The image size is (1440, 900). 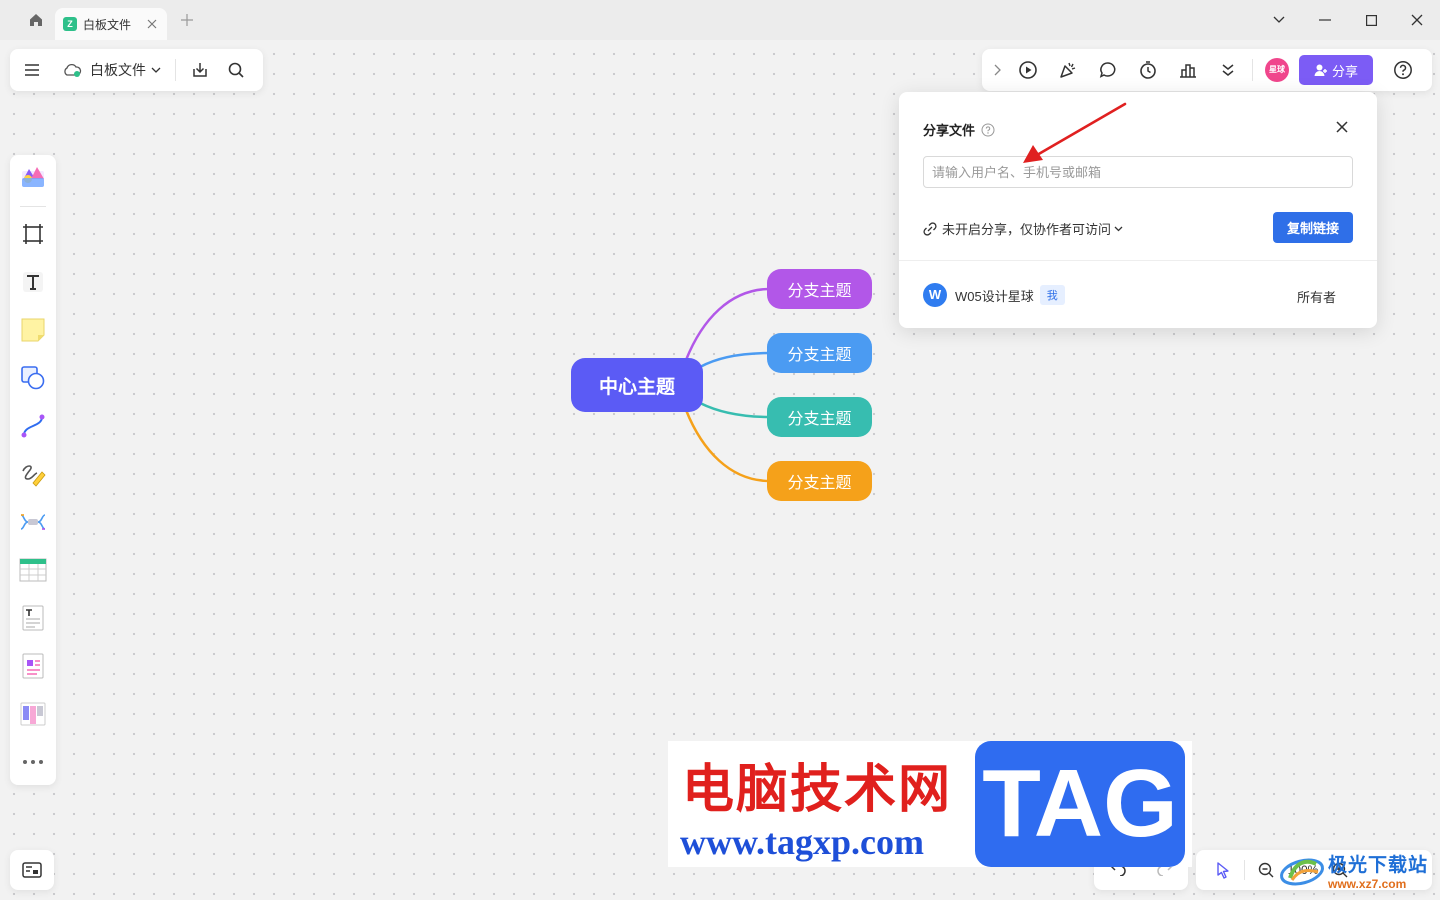 I want to click on watermark-url: www.tagxp.com, so click(x=802, y=842).